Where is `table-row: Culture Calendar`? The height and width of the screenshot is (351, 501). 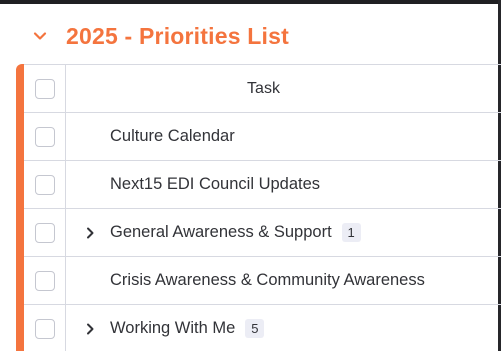 table-row: Culture Calendar is located at coordinates (262, 137).